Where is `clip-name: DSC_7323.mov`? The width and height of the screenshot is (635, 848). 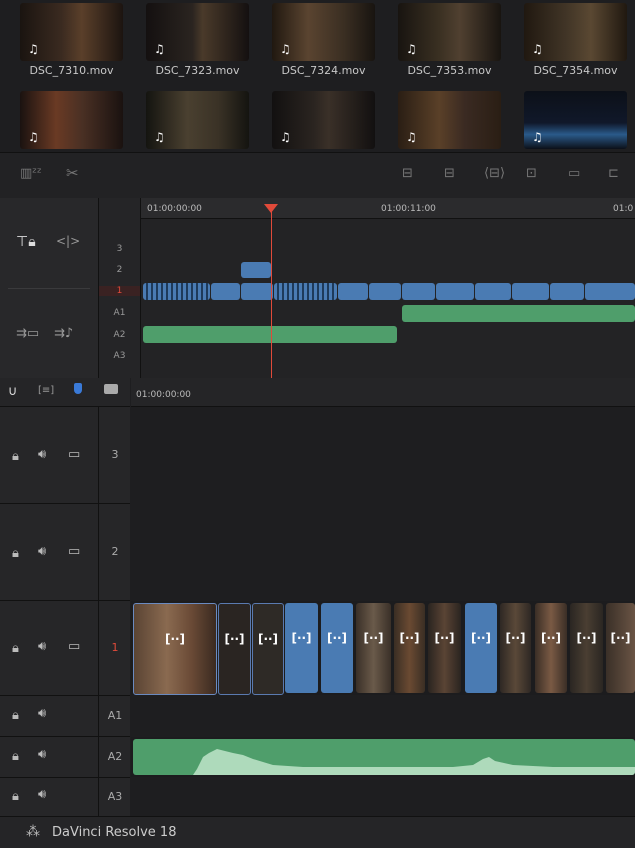 clip-name: DSC_7323.mov is located at coordinates (197, 70).